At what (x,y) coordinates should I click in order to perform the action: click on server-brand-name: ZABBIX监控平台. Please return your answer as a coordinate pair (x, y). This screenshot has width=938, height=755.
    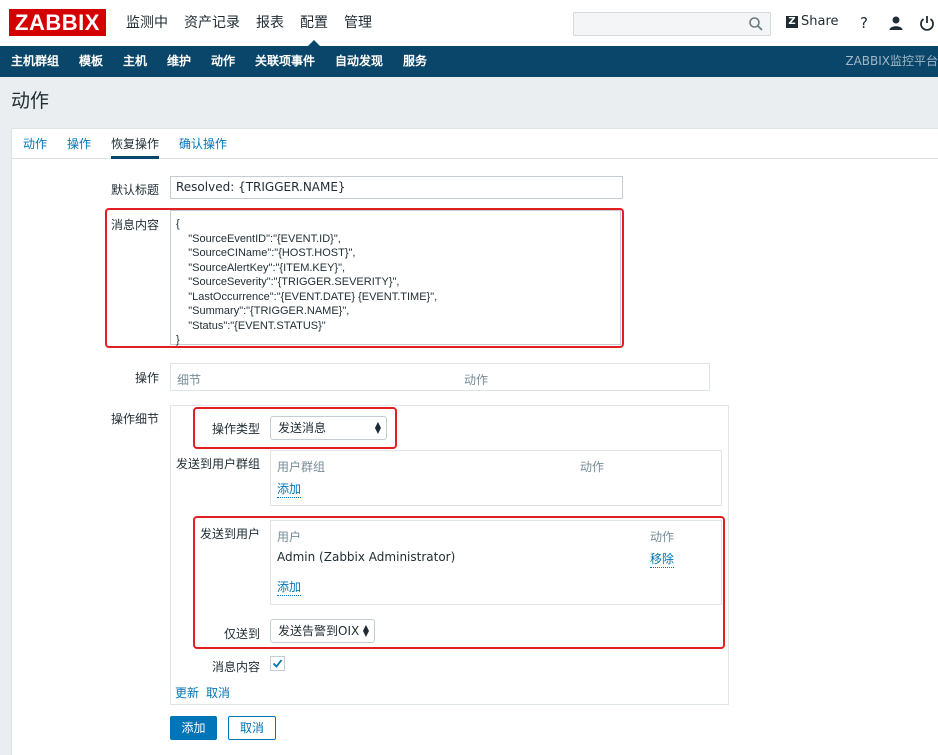
    Looking at the image, I should click on (891, 61).